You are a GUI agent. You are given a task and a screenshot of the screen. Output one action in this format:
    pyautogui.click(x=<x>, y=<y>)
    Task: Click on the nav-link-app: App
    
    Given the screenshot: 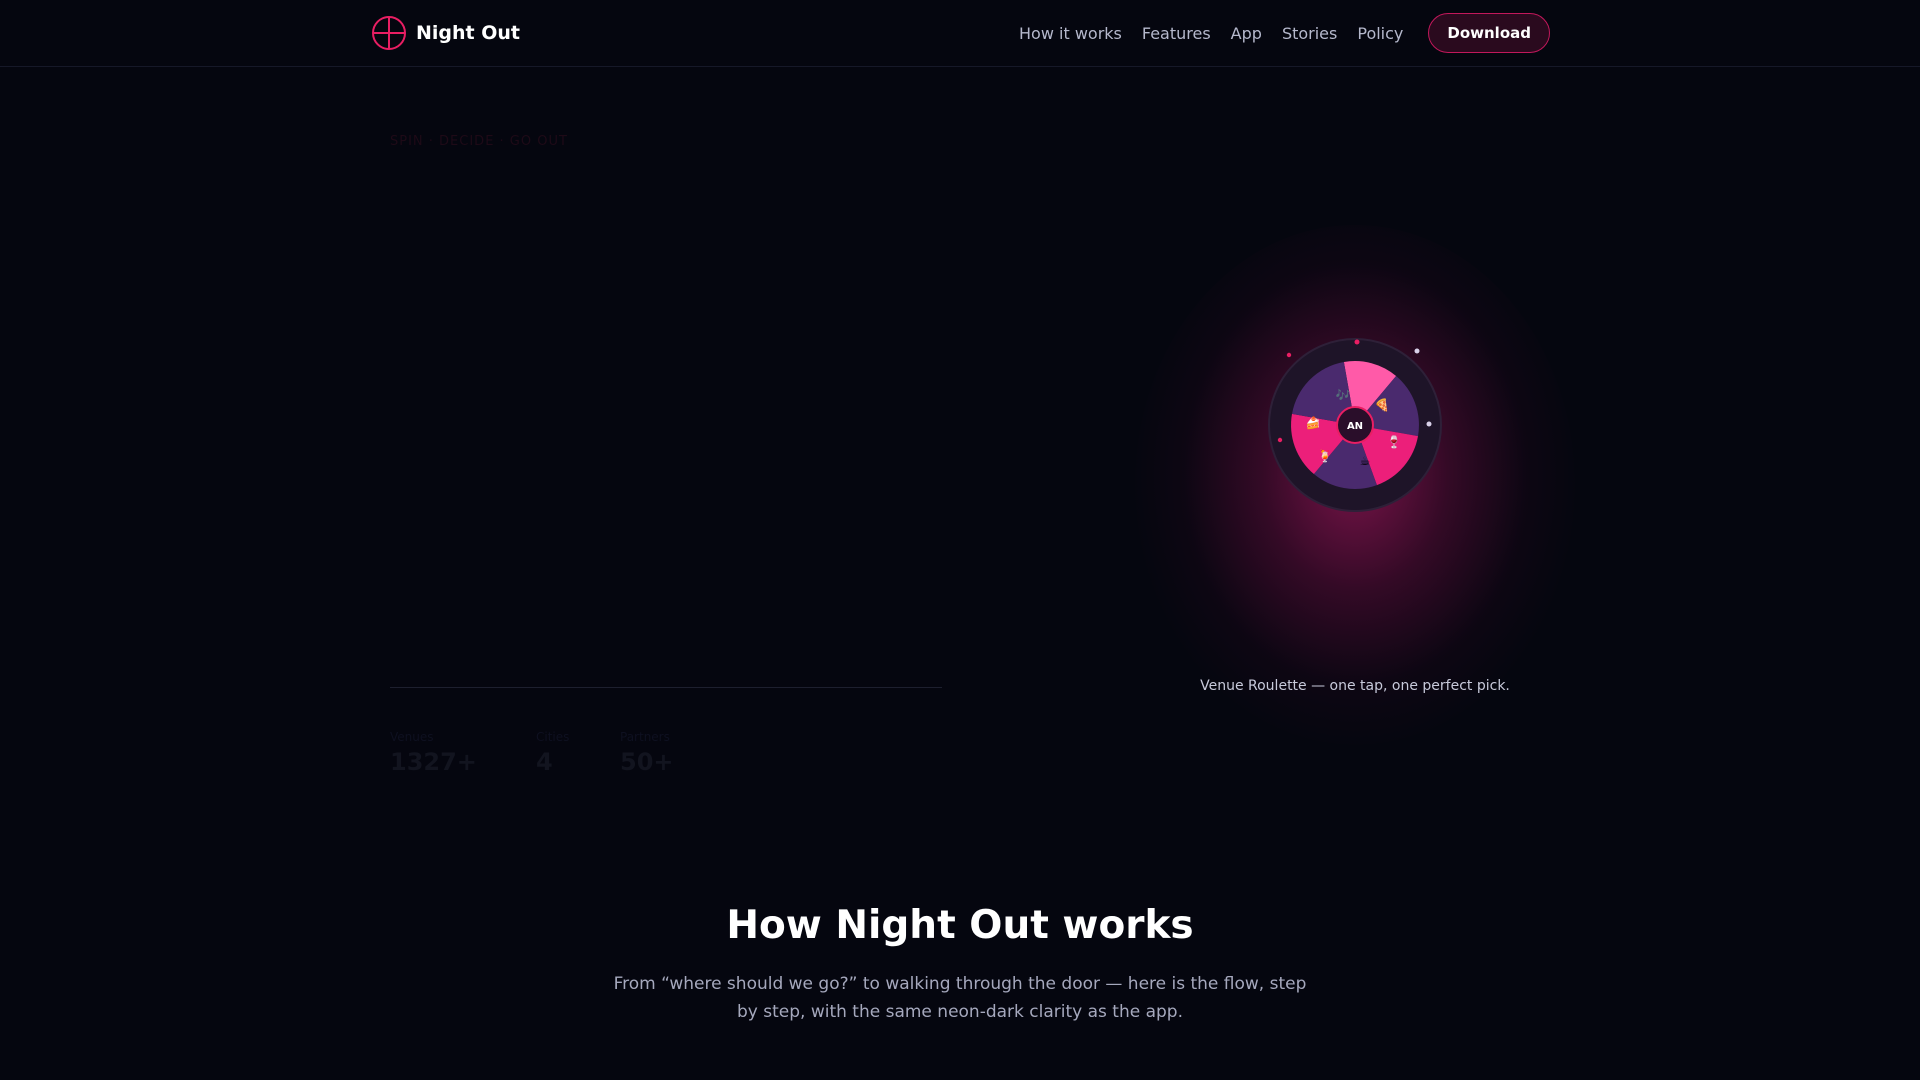 What is the action you would take?
    pyautogui.click(x=1246, y=33)
    